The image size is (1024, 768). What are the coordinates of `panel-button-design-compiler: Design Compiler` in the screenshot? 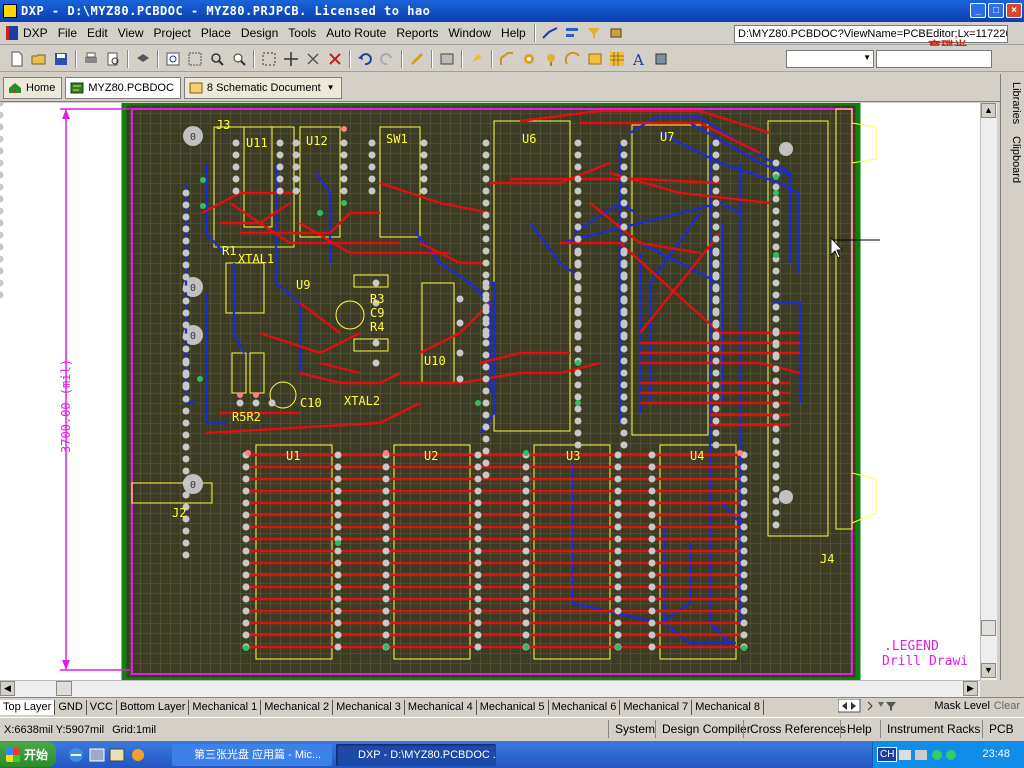 It's located at (703, 729).